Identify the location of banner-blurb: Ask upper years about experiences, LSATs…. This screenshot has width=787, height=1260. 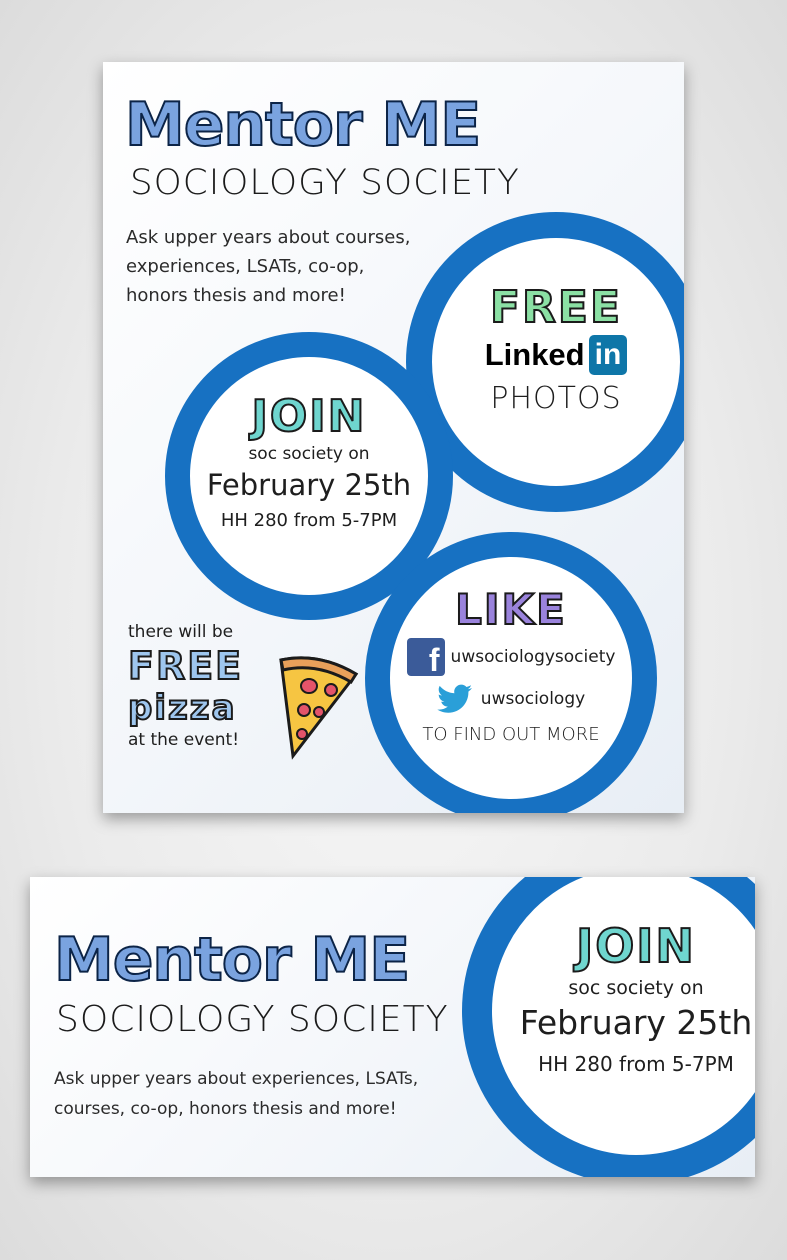
(236, 1095).